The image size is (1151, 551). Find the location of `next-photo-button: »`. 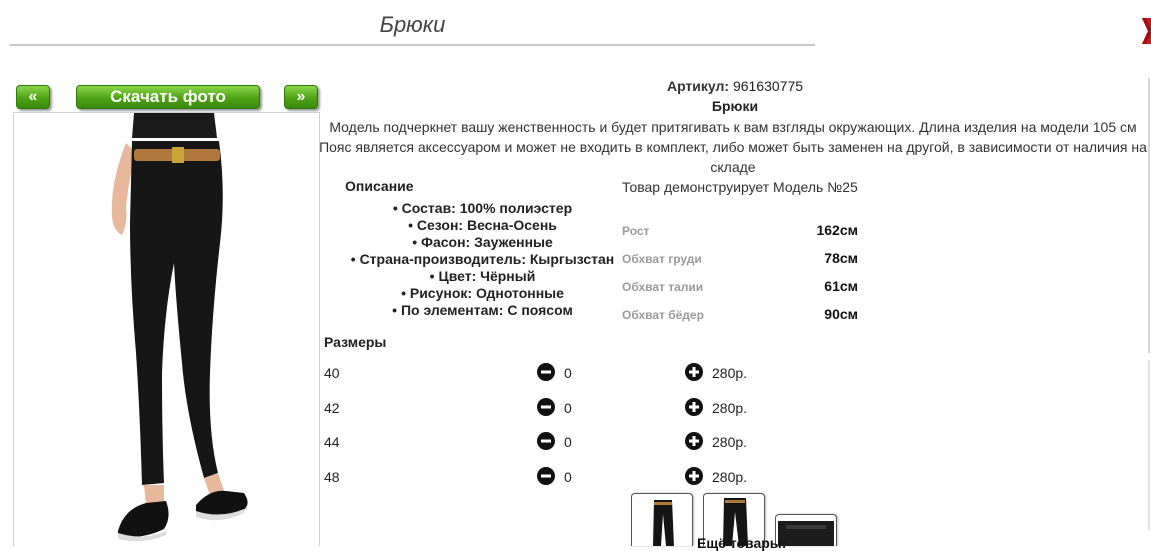

next-photo-button: » is located at coordinates (301, 97).